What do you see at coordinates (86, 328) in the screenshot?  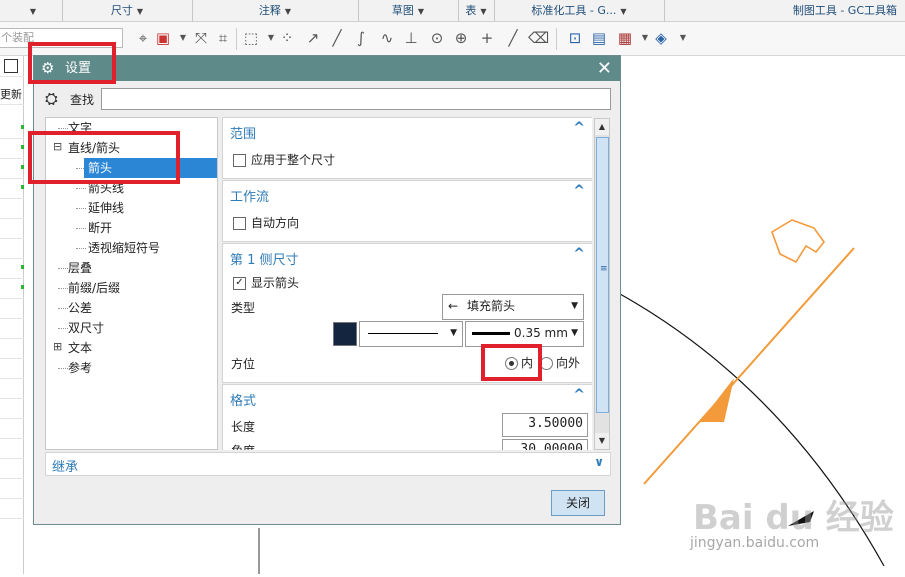 I see `tree-item-dual-dimension: 双尺寸` at bounding box center [86, 328].